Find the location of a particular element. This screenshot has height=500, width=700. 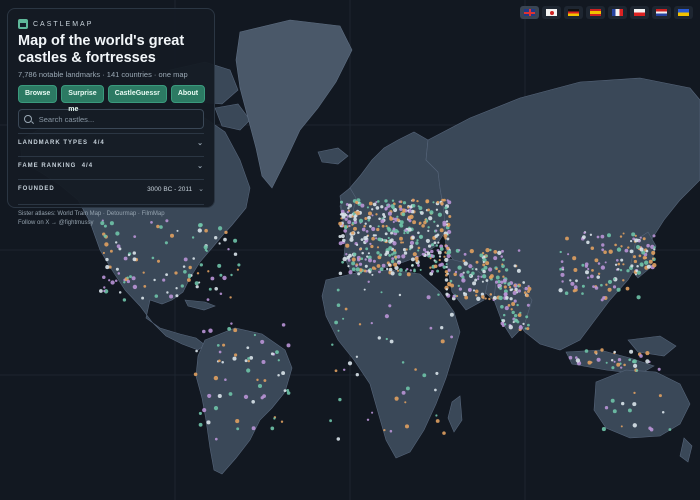

filter-founded: FOUNDED 3000 BC - 2011 ⌄ is located at coordinates (111, 188).